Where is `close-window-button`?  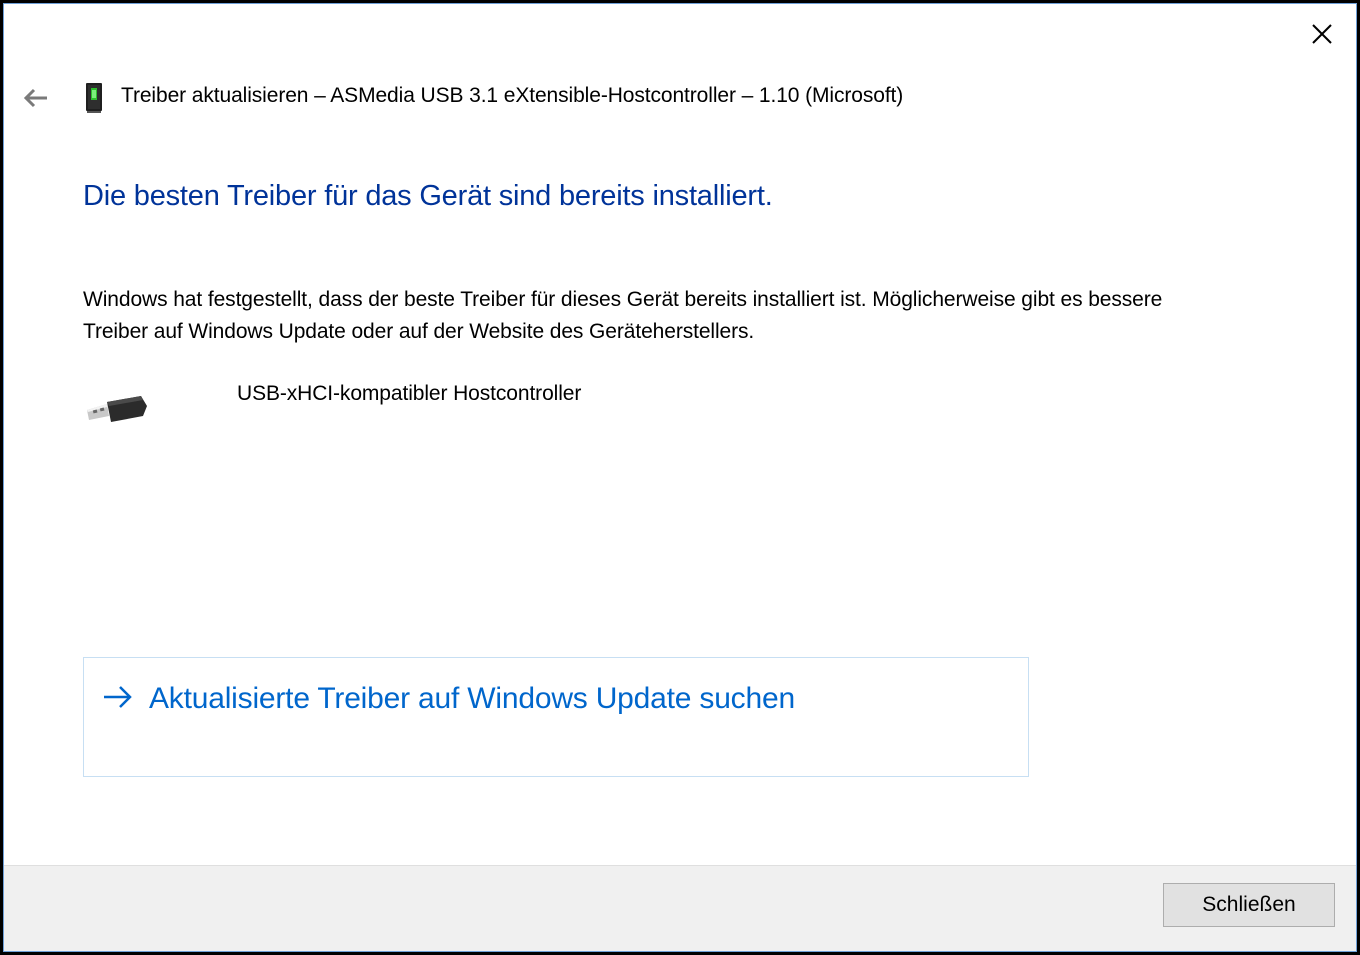
close-window-button is located at coordinates (1322, 34).